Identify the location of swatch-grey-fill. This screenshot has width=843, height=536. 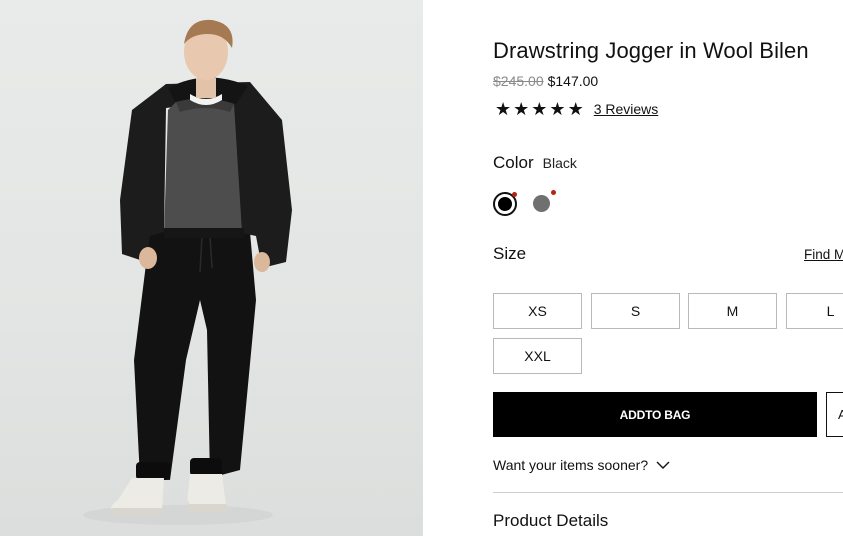
(541, 203).